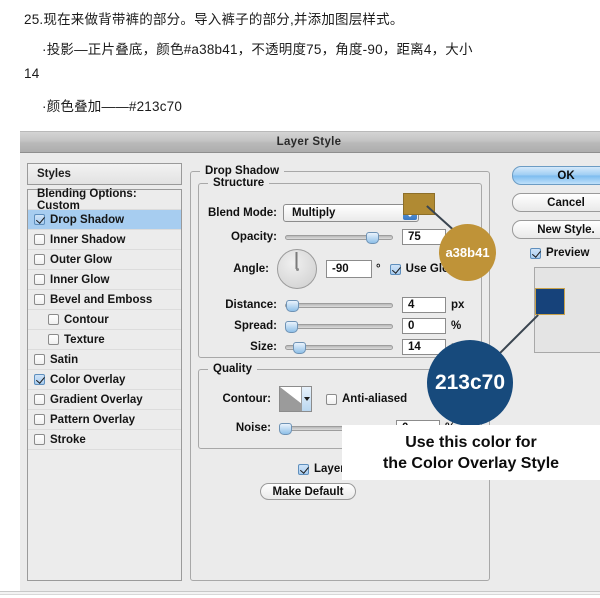 The width and height of the screenshot is (600, 598). What do you see at coordinates (104, 360) in the screenshot?
I see `style-list-item-satin: Satin` at bounding box center [104, 360].